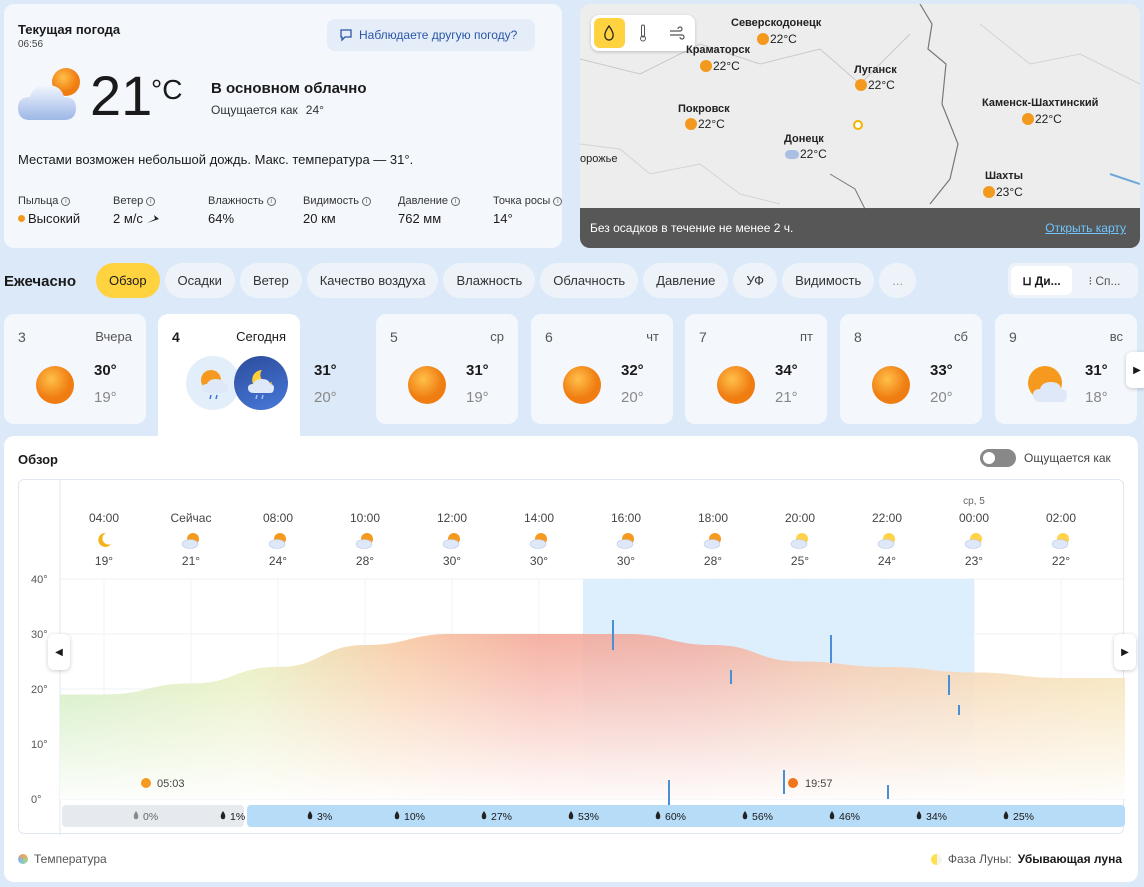 The width and height of the screenshot is (1144, 887). I want to click on wind-direction-icon, so click(152, 218).